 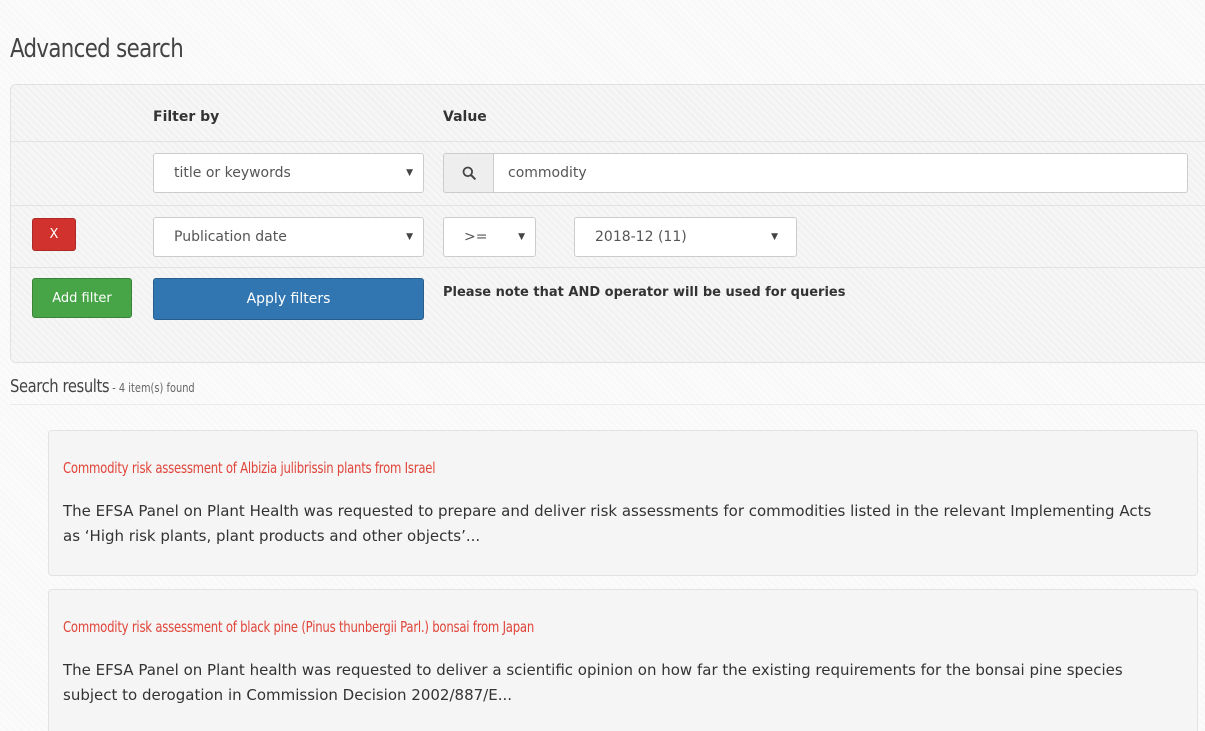 What do you see at coordinates (60, 386) in the screenshot?
I see `results-title: Search results` at bounding box center [60, 386].